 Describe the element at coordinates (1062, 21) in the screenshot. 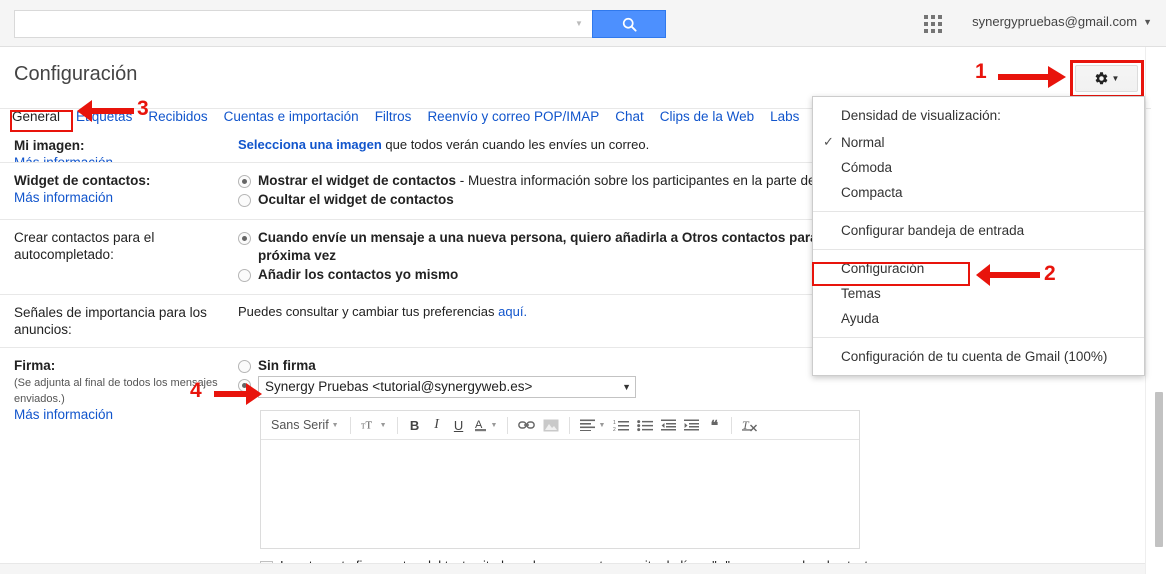

I see `account-menu: synergypruebas@gmail.com ▼` at that location.